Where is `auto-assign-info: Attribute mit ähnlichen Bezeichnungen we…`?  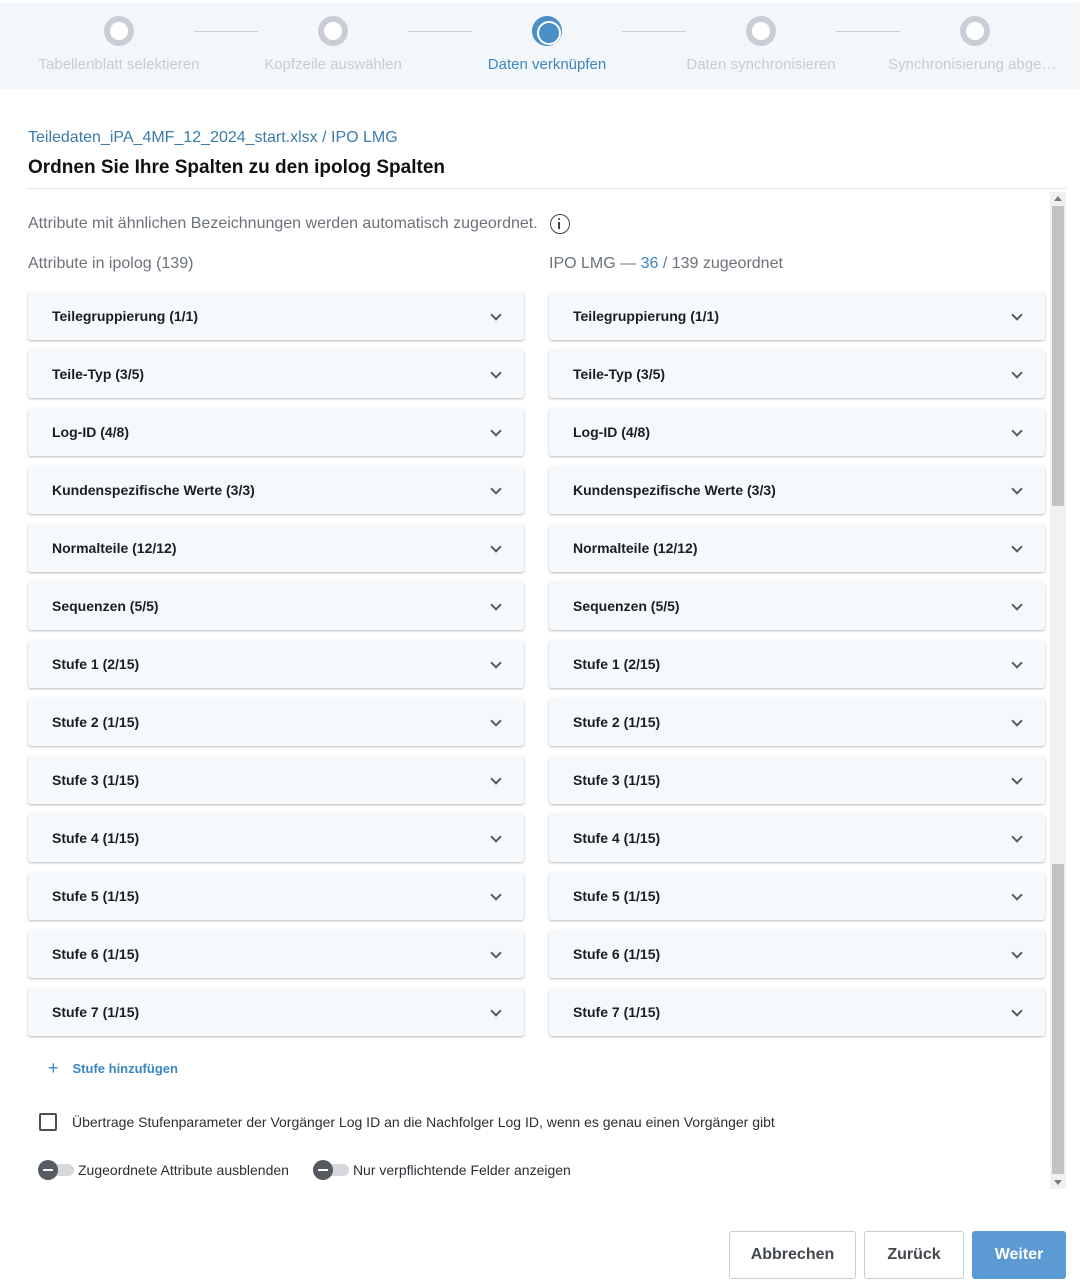
auto-assign-info: Attribute mit ähnlichen Bezeichnungen we… is located at coordinates (299, 224).